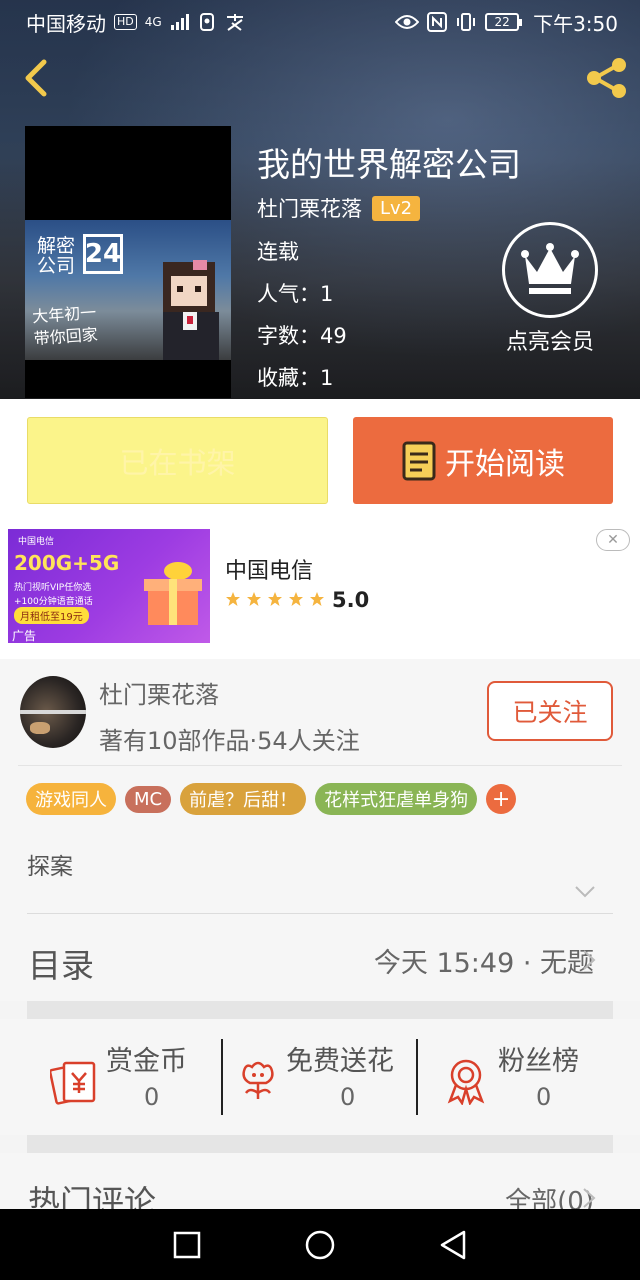 The height and width of the screenshot is (1280, 640). I want to click on fan-ranking-button: 粉丝榜 0, so click(522, 1079).